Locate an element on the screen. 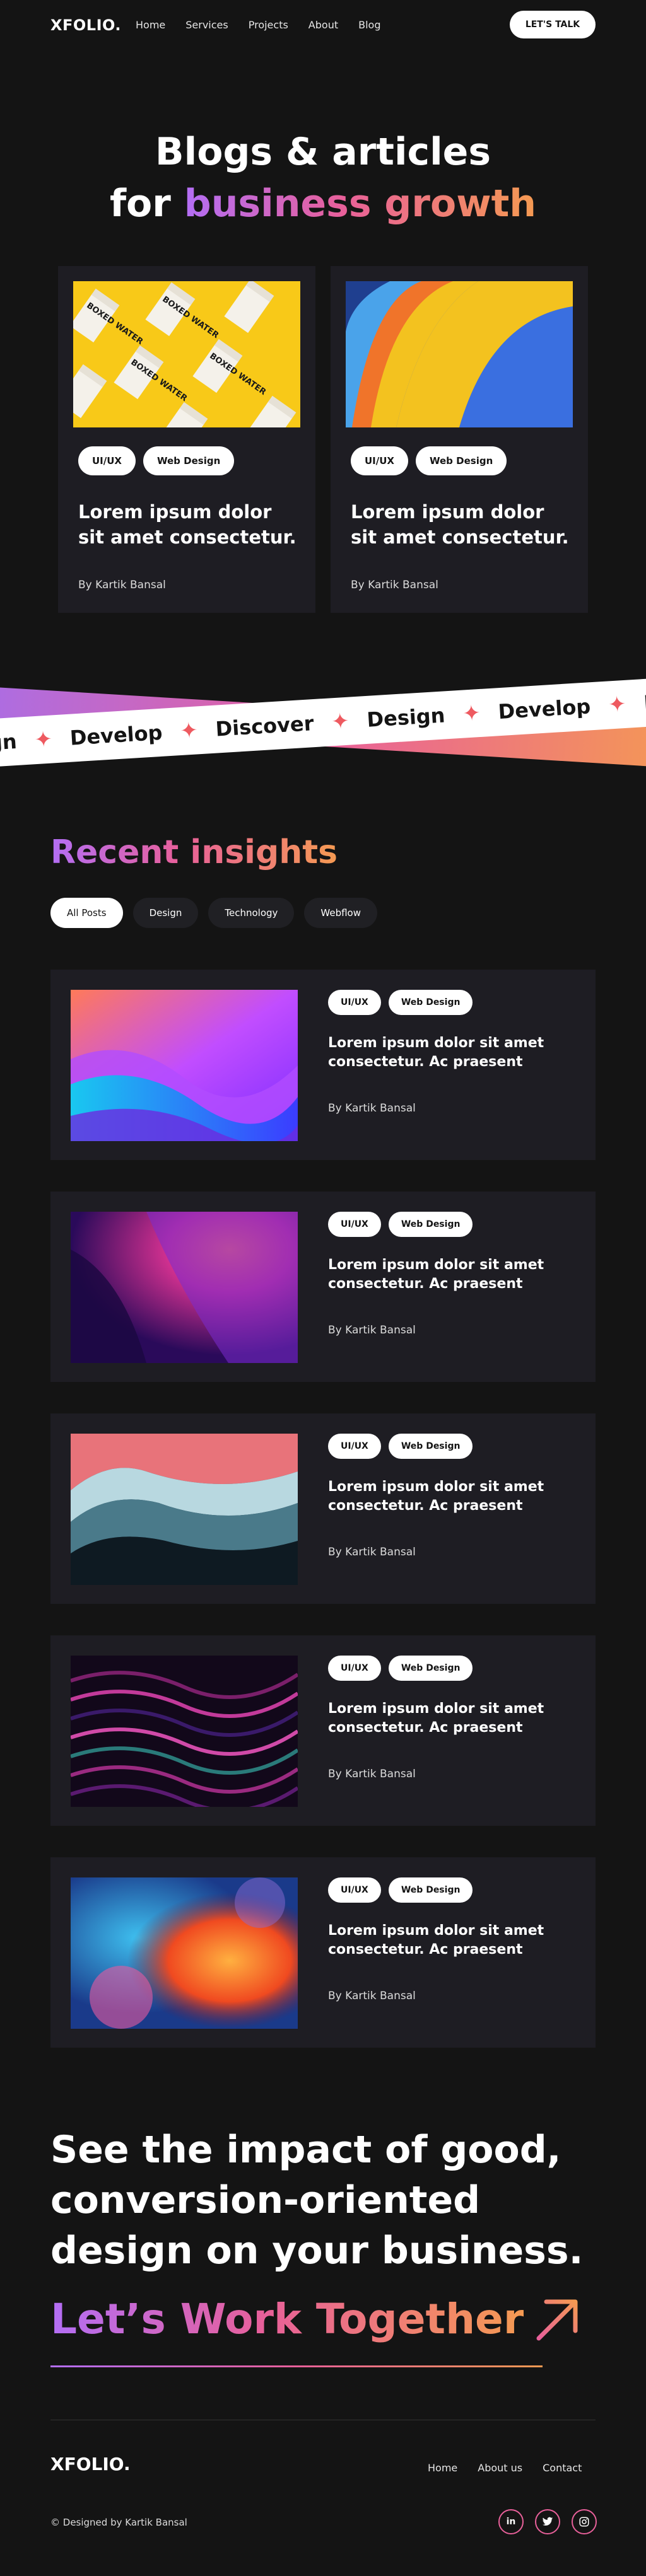 The width and height of the screenshot is (646, 2576). color-waves-image is located at coordinates (459, 354).